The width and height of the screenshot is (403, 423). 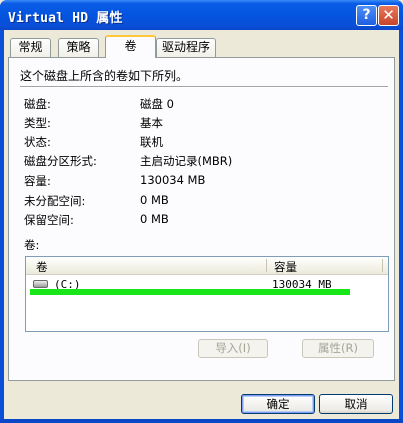 I want to click on volumes-description: 这个磁盘上所含的卷如下所列。, so click(x=104, y=76).